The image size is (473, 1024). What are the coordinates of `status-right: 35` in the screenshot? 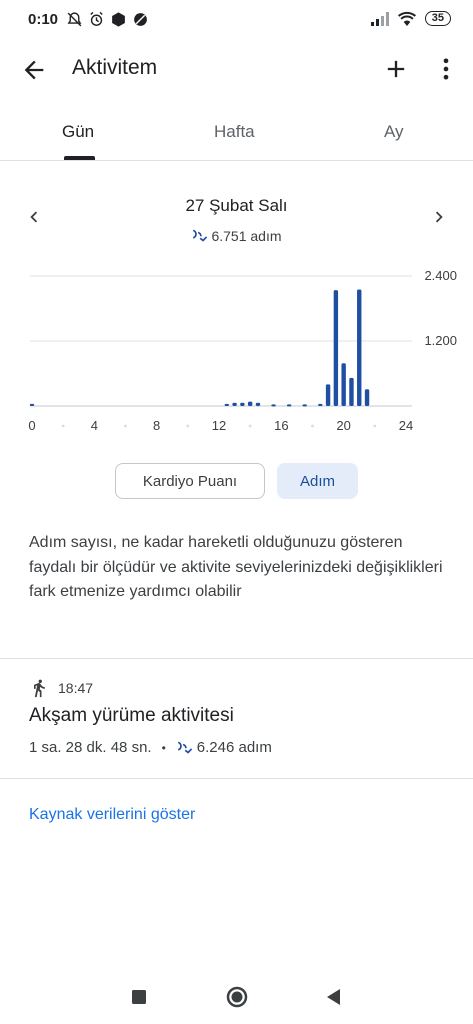 It's located at (410, 18).